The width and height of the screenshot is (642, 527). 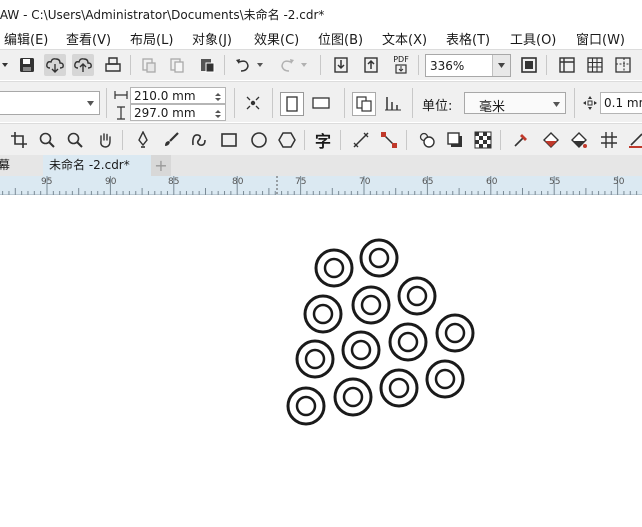 What do you see at coordinates (287, 65) in the screenshot?
I see `redo-icon` at bounding box center [287, 65].